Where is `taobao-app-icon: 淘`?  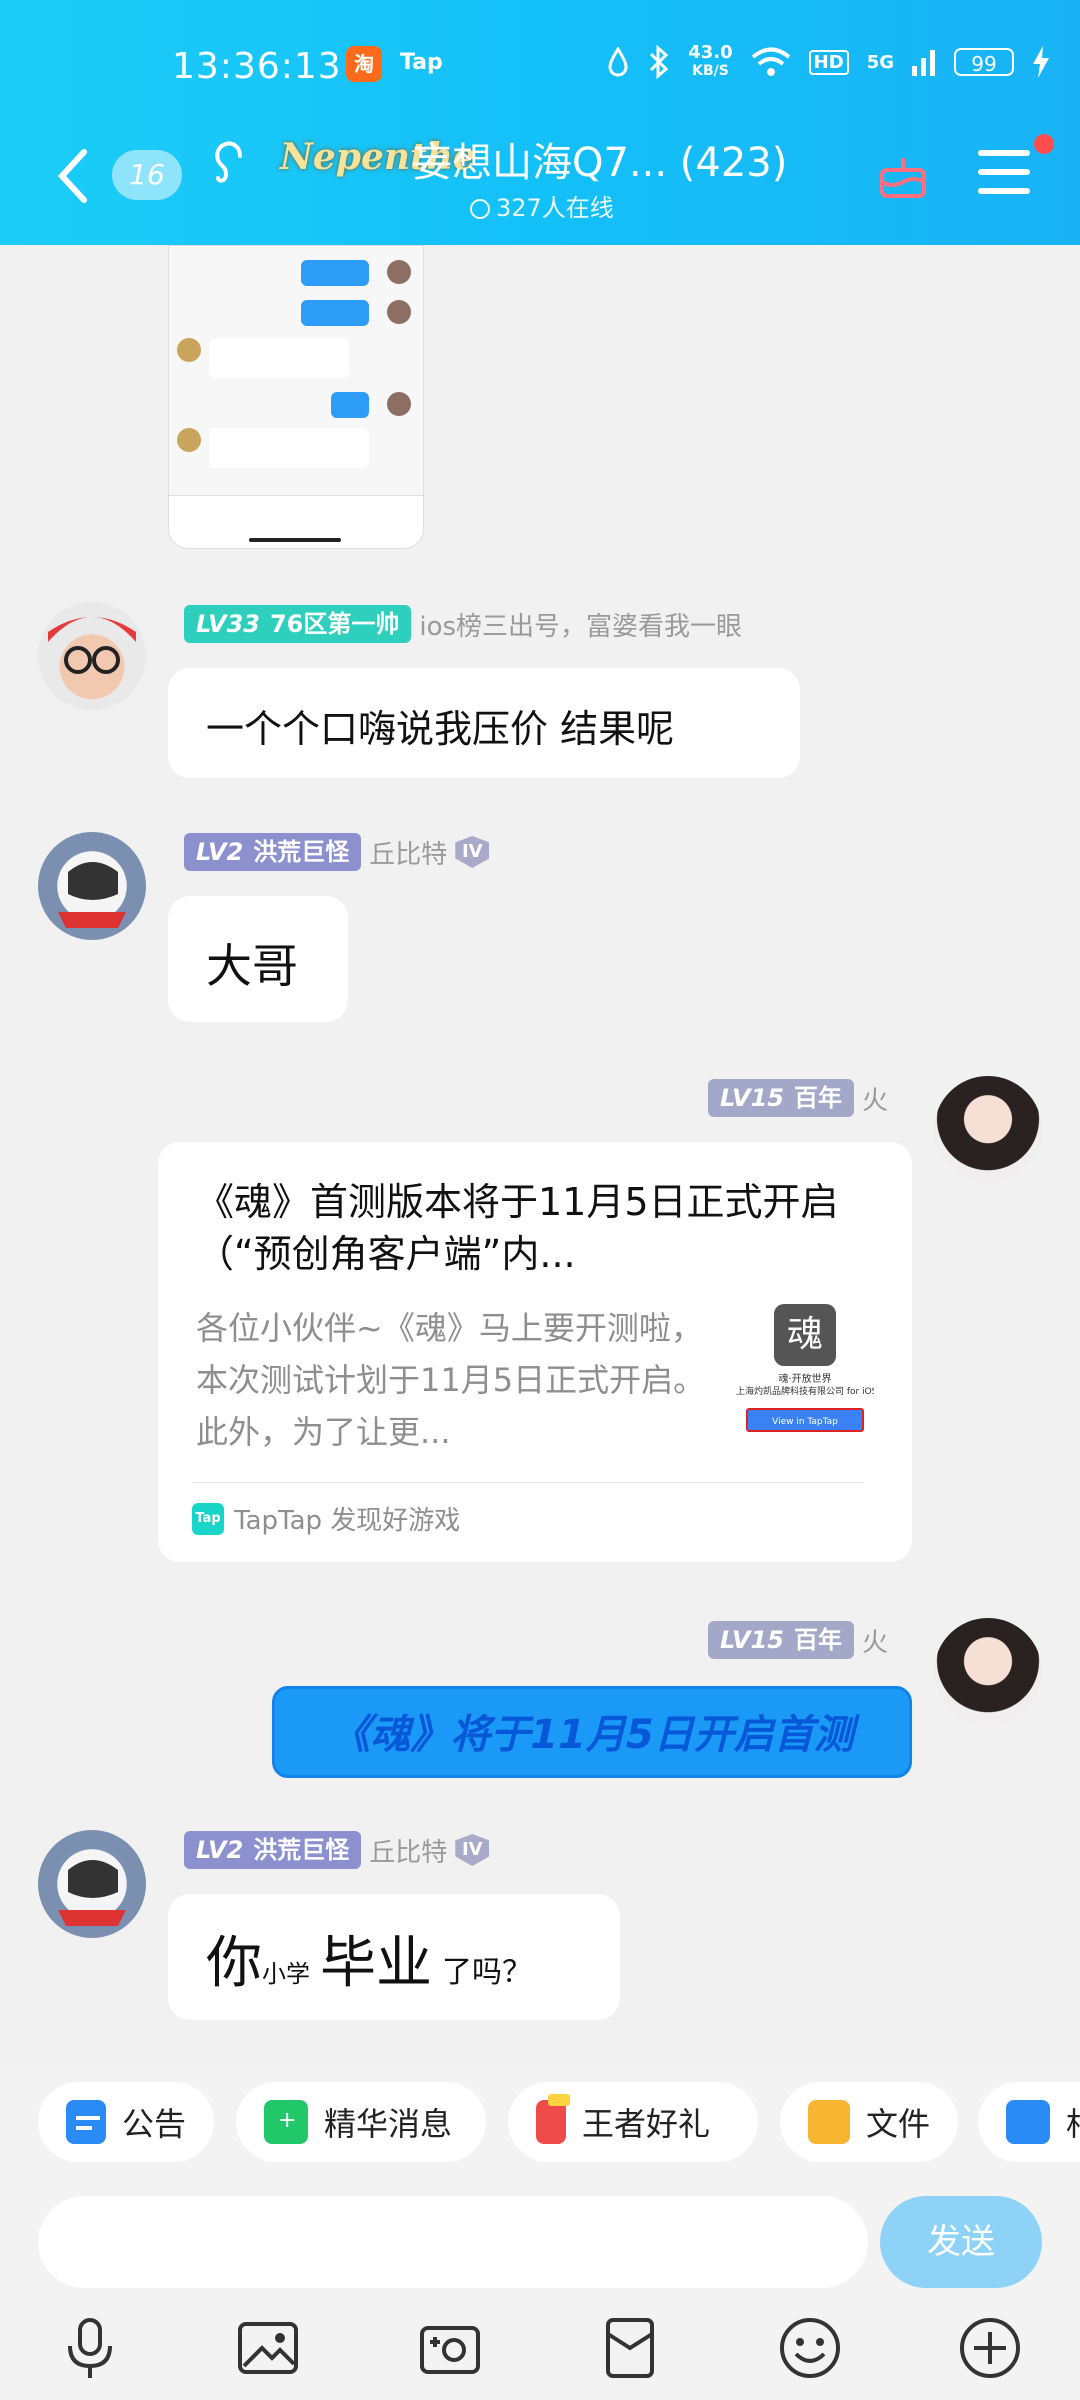 taobao-app-icon: 淘 is located at coordinates (364, 64).